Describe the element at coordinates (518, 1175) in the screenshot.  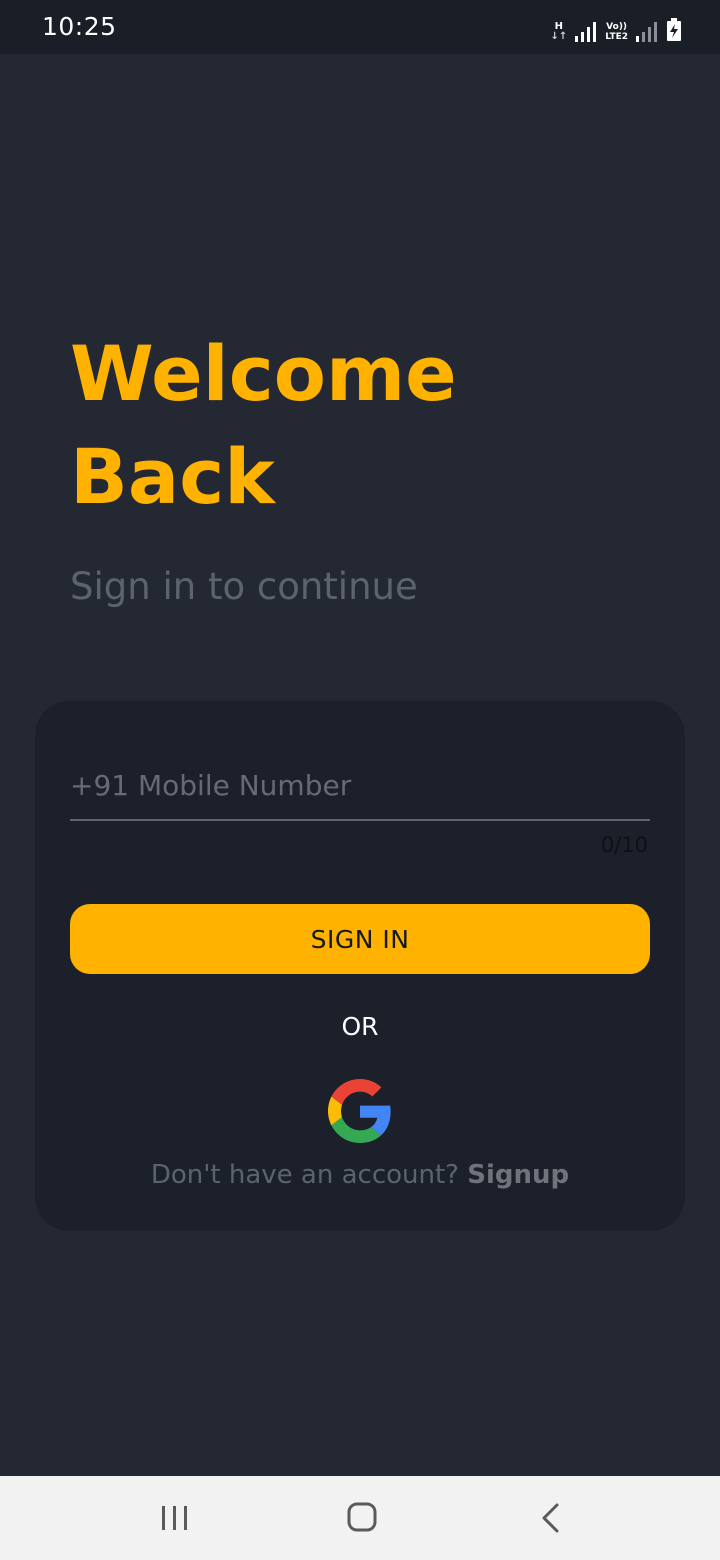
I see `signup-link: Signup` at that location.